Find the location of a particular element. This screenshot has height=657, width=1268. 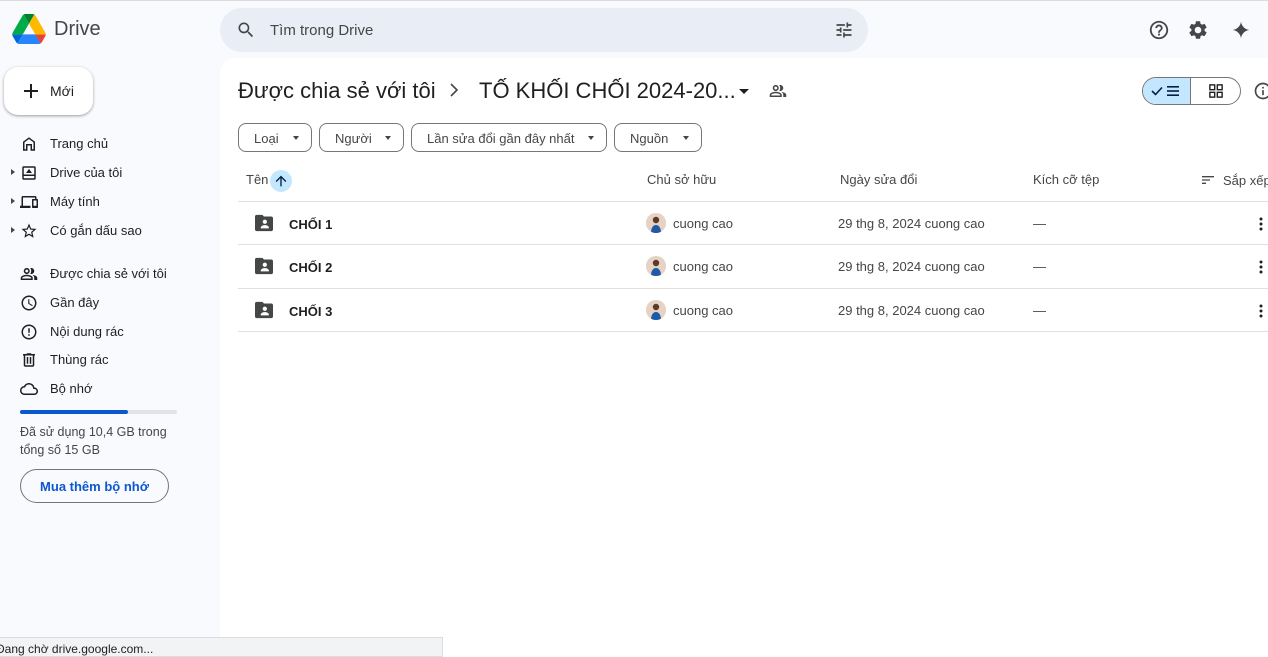

sidebar-item-recent: Gần đây is located at coordinates (105, 302).